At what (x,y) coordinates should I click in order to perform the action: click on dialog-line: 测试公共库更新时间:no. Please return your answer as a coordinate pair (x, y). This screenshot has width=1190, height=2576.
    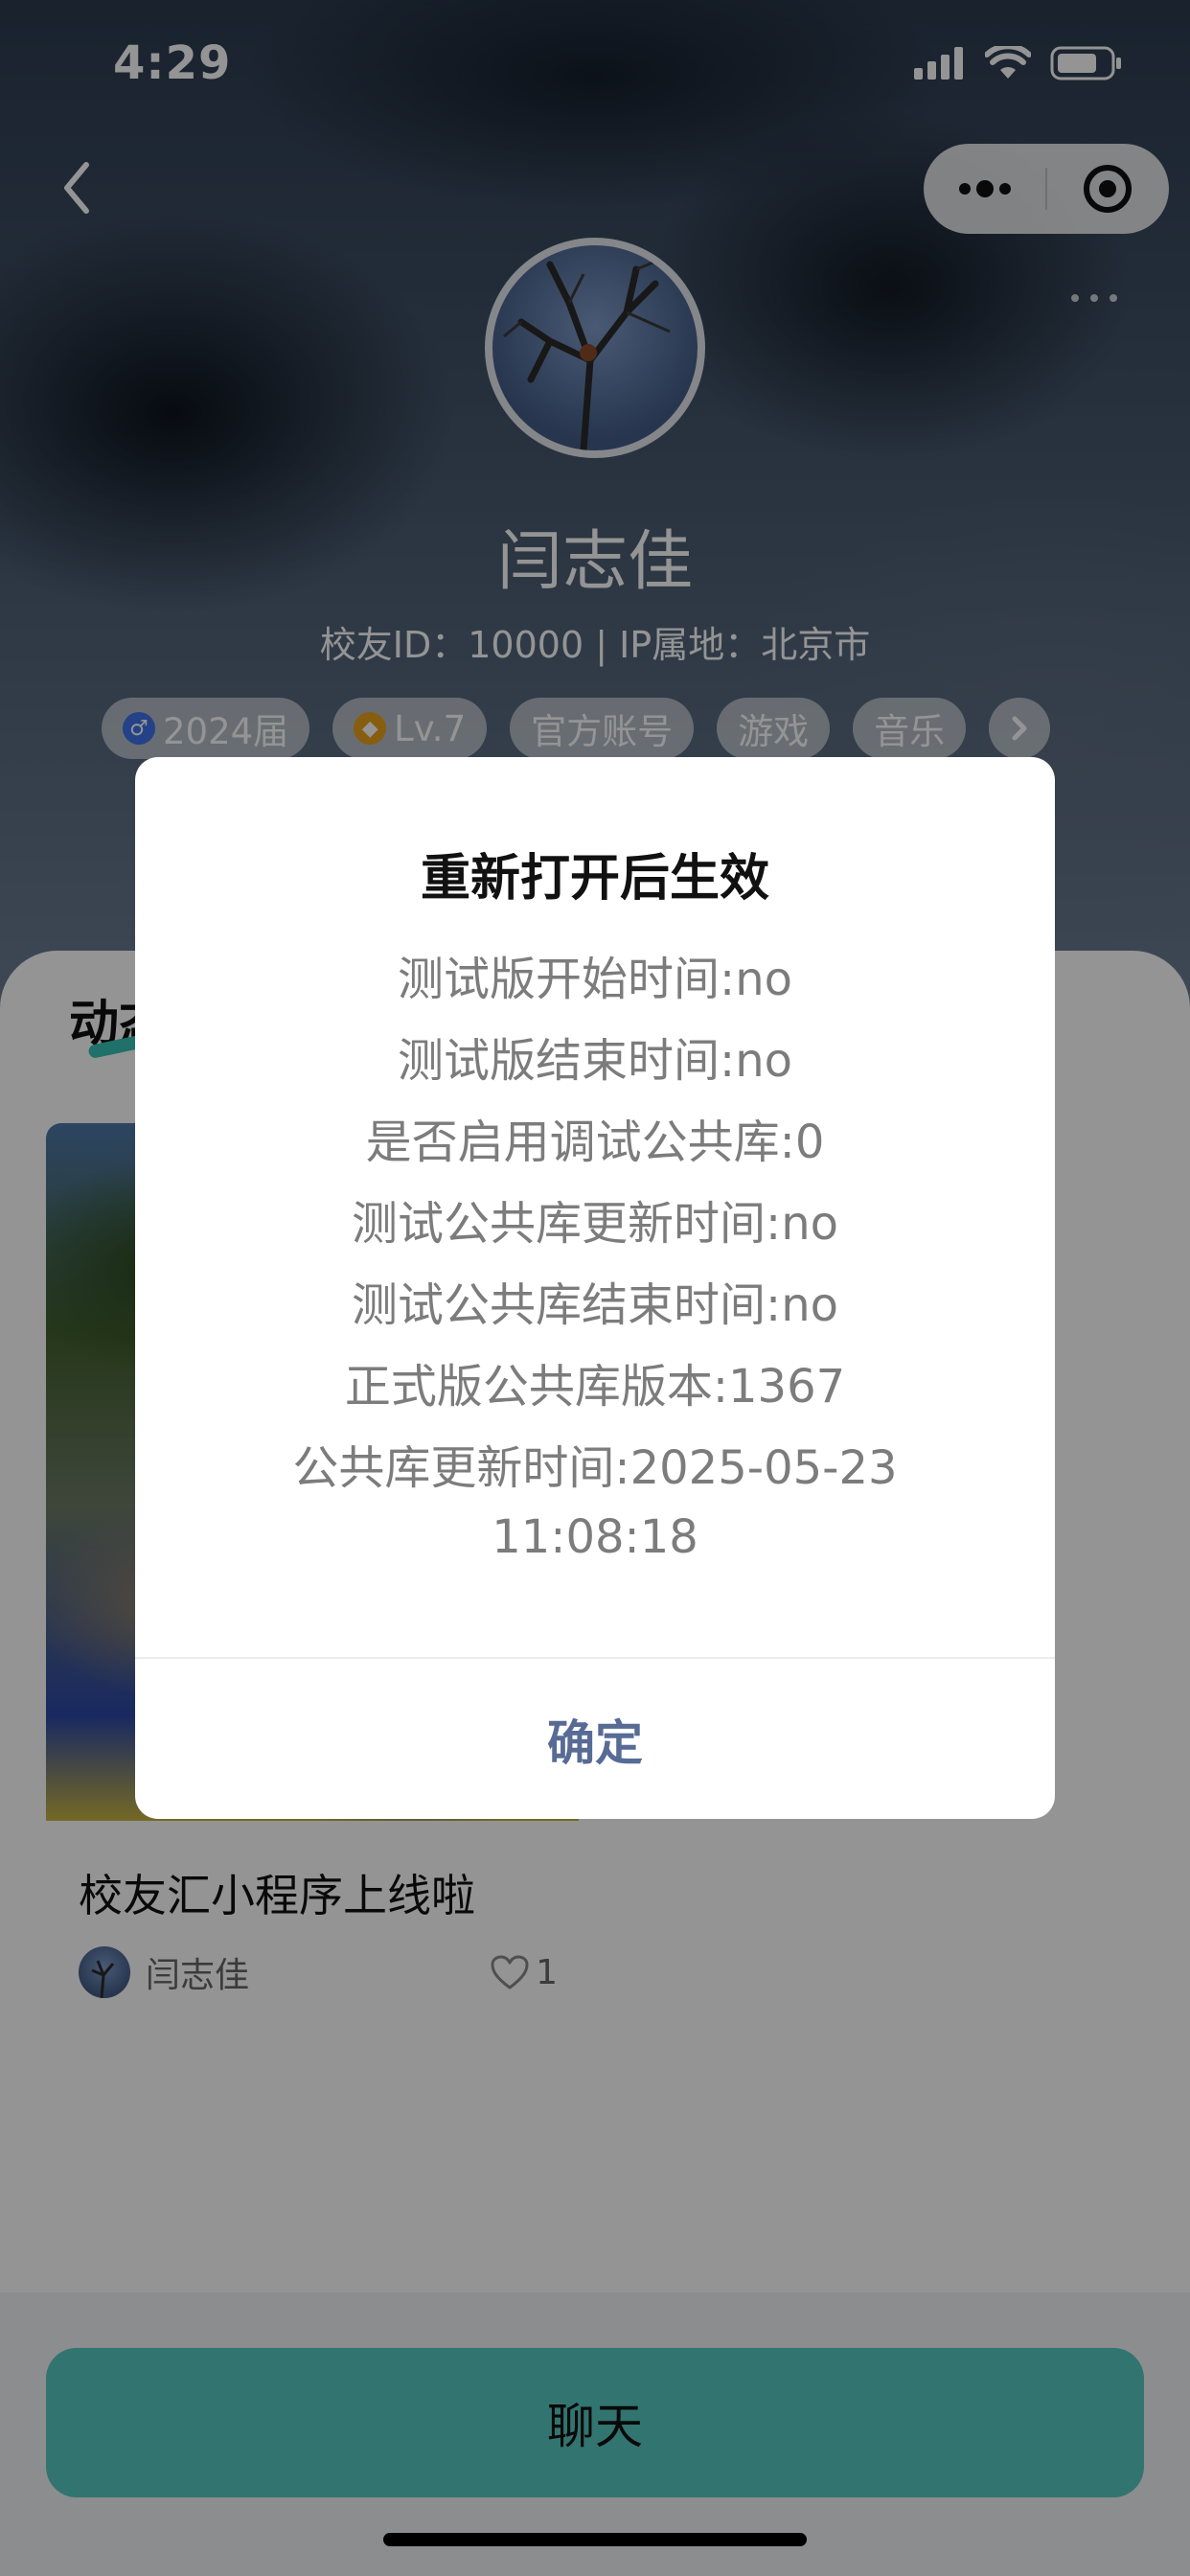
    Looking at the image, I should click on (595, 1224).